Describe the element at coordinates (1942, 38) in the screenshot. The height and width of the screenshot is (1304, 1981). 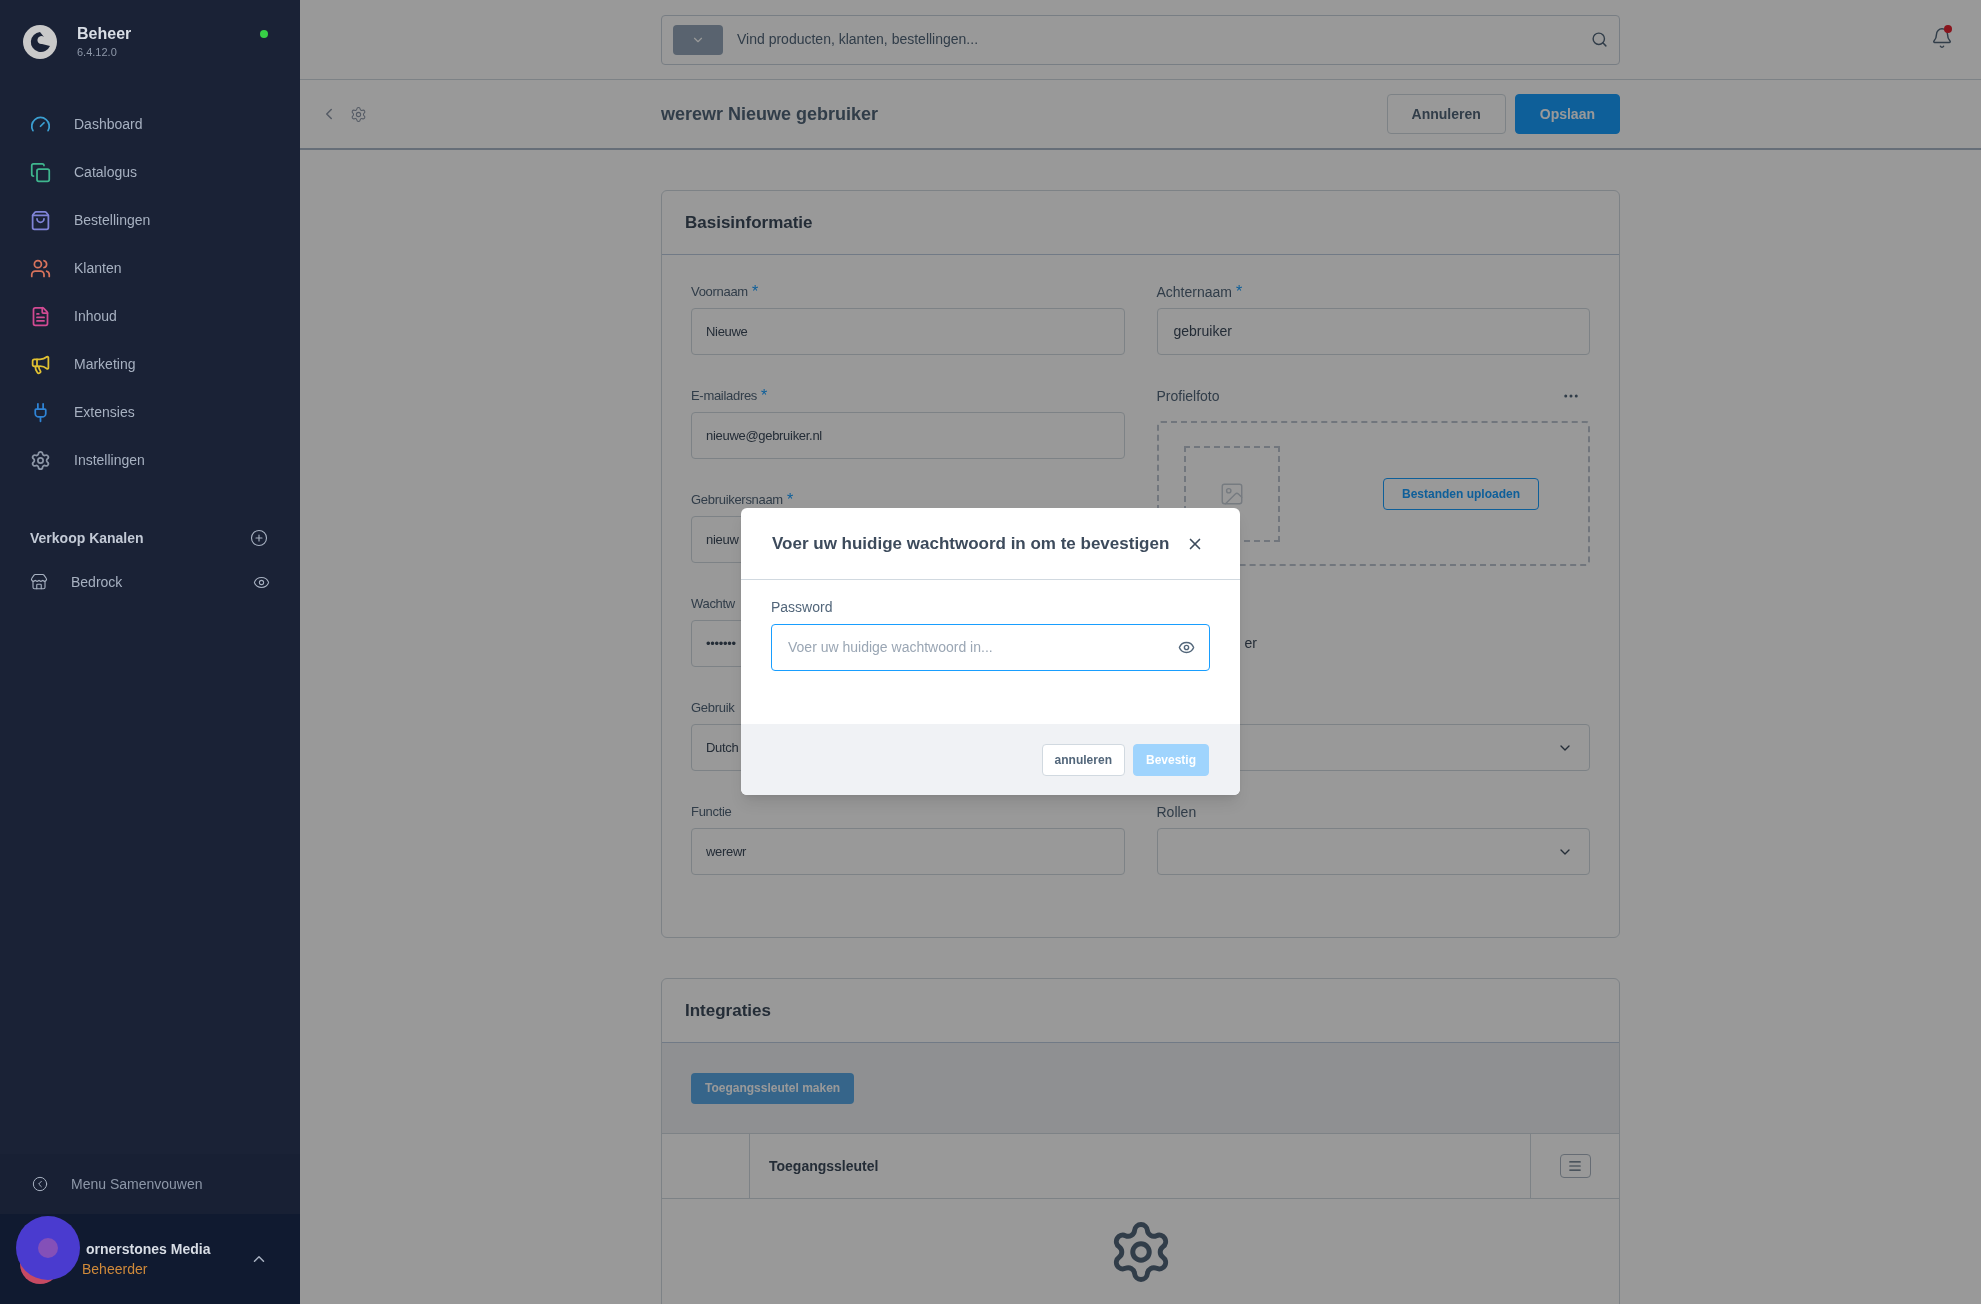
I see `notification-bell-icon` at that location.